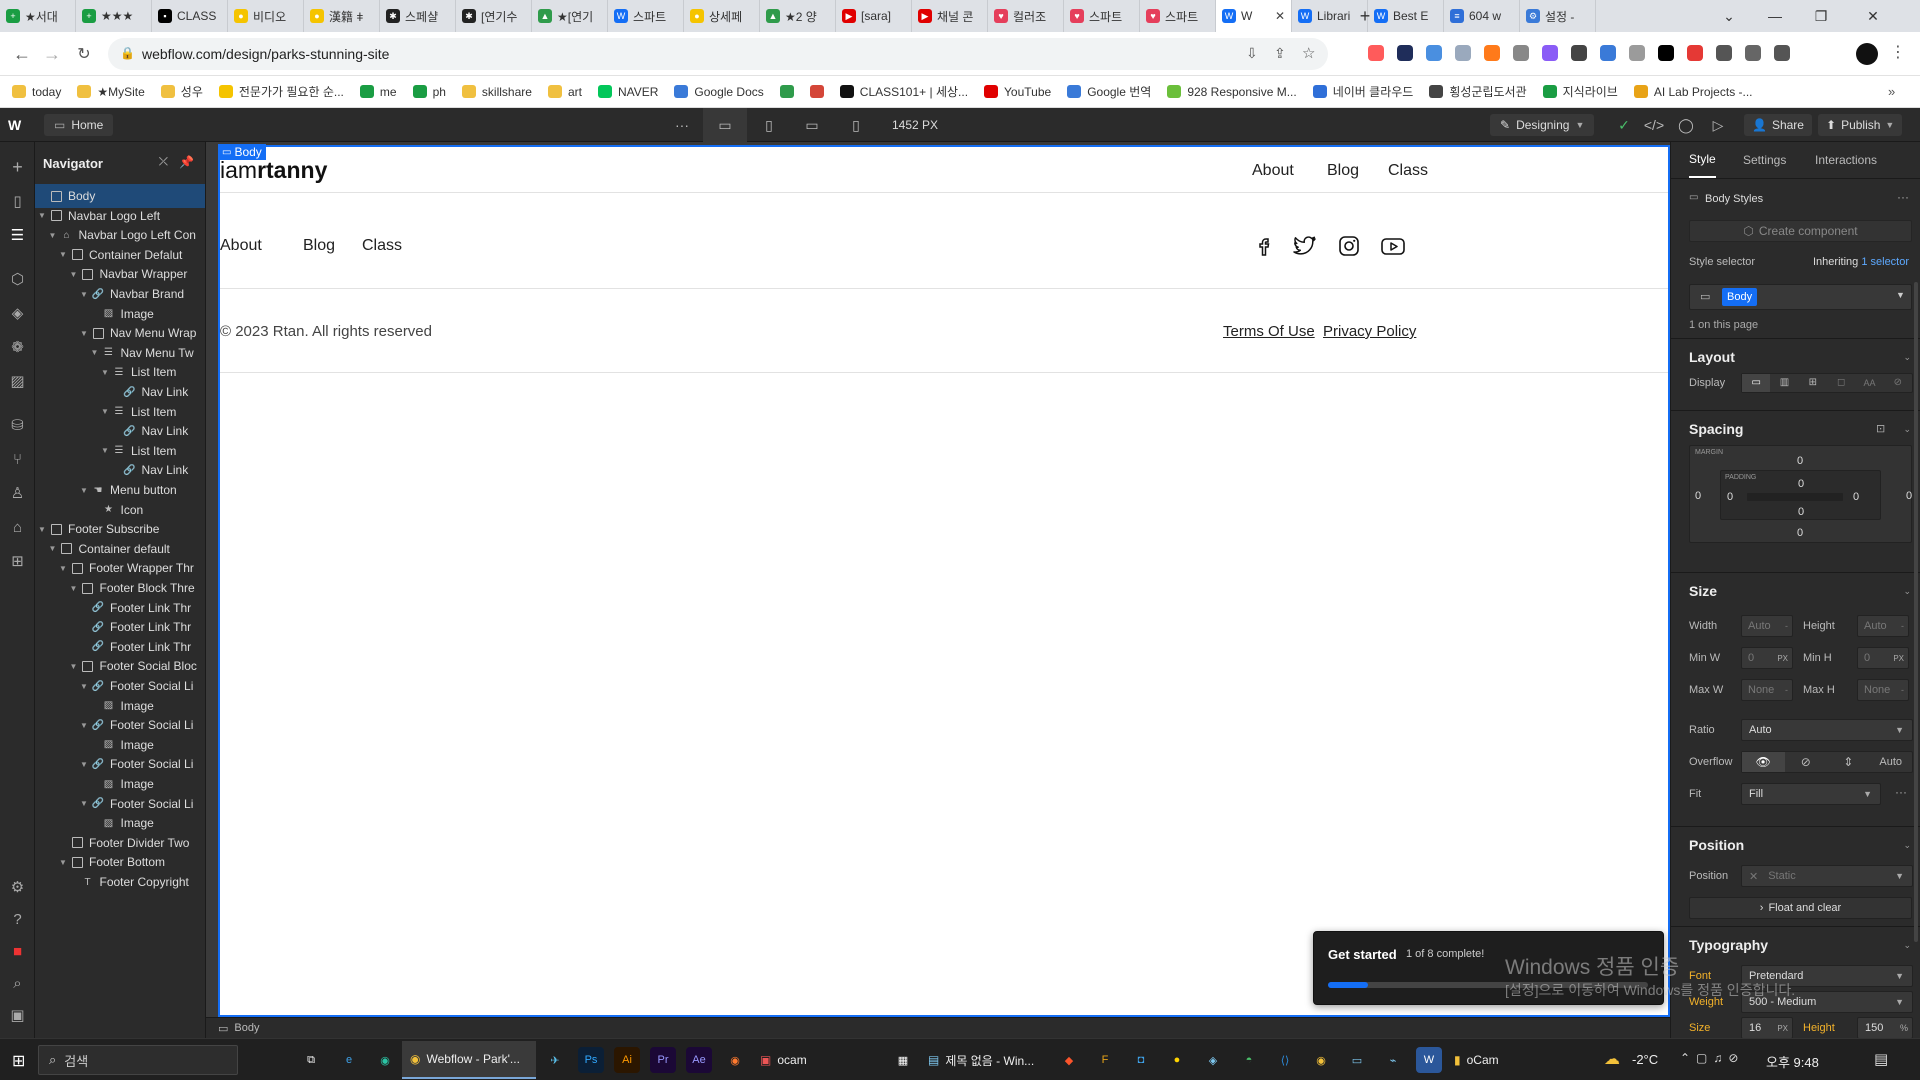  I want to click on help-icon: ?, so click(17, 919).